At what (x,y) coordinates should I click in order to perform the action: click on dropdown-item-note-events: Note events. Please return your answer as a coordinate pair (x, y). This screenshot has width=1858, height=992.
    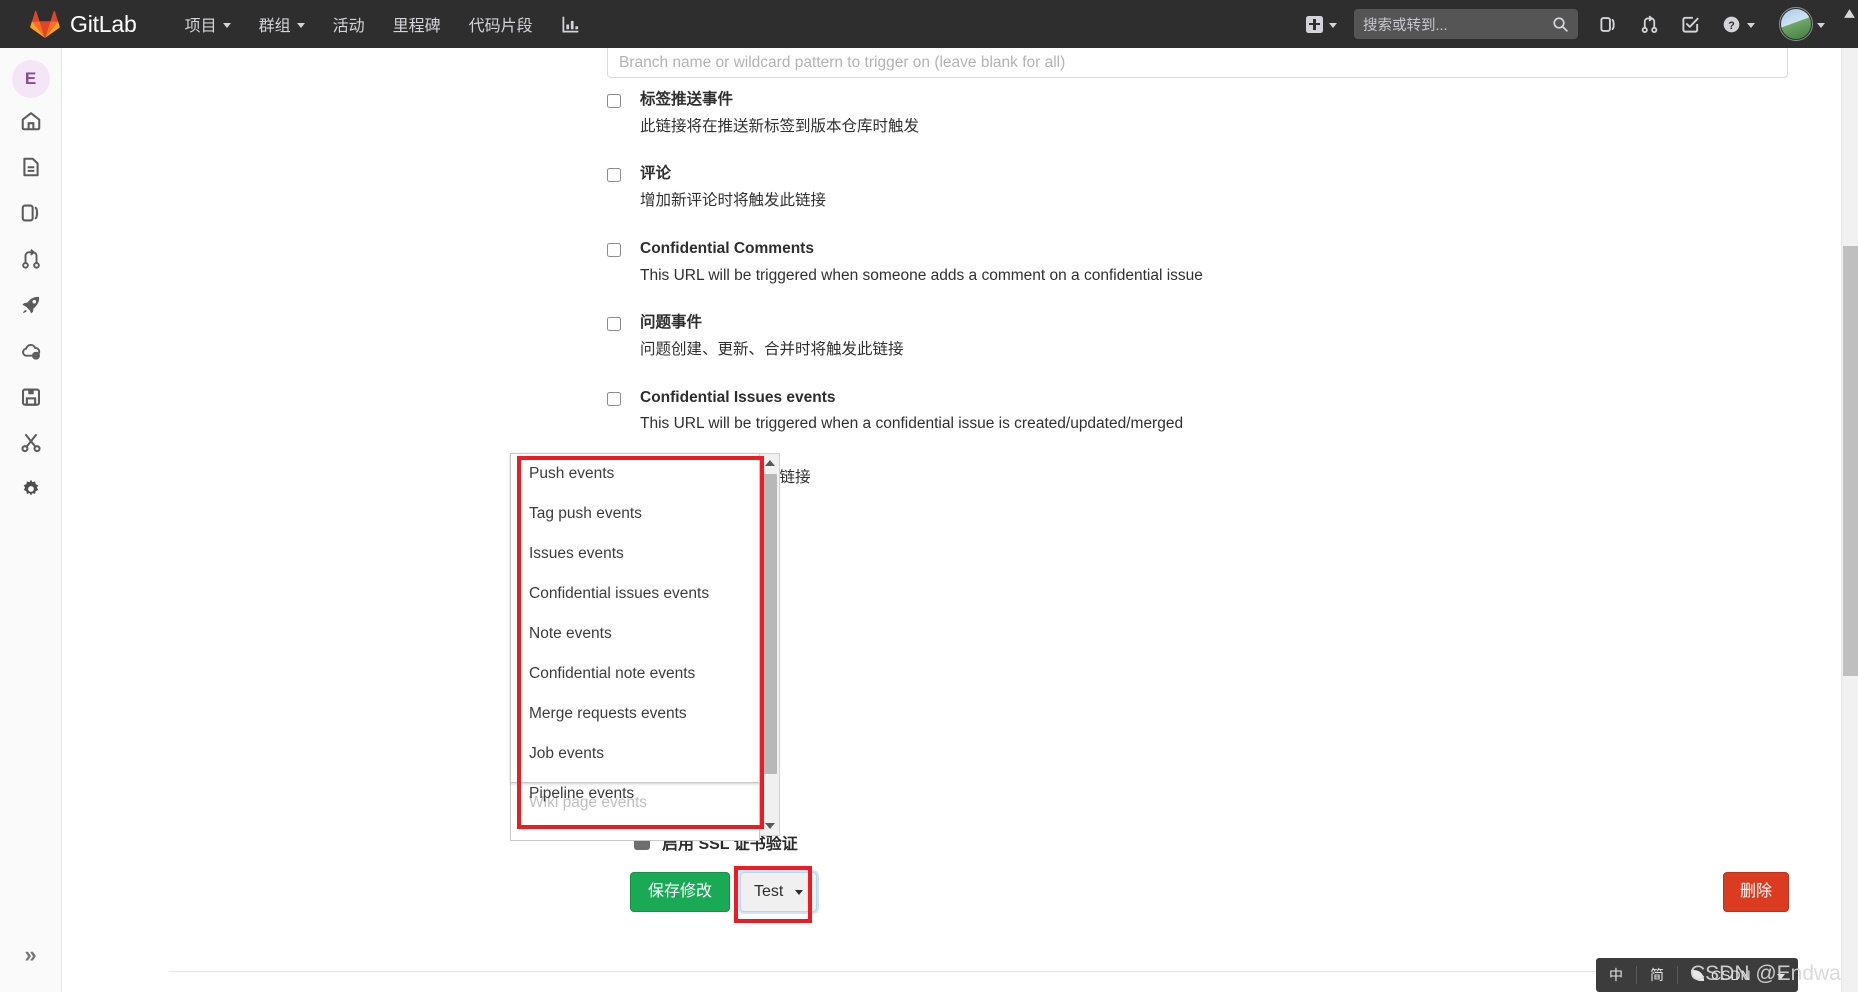
    Looking at the image, I should click on (635, 634).